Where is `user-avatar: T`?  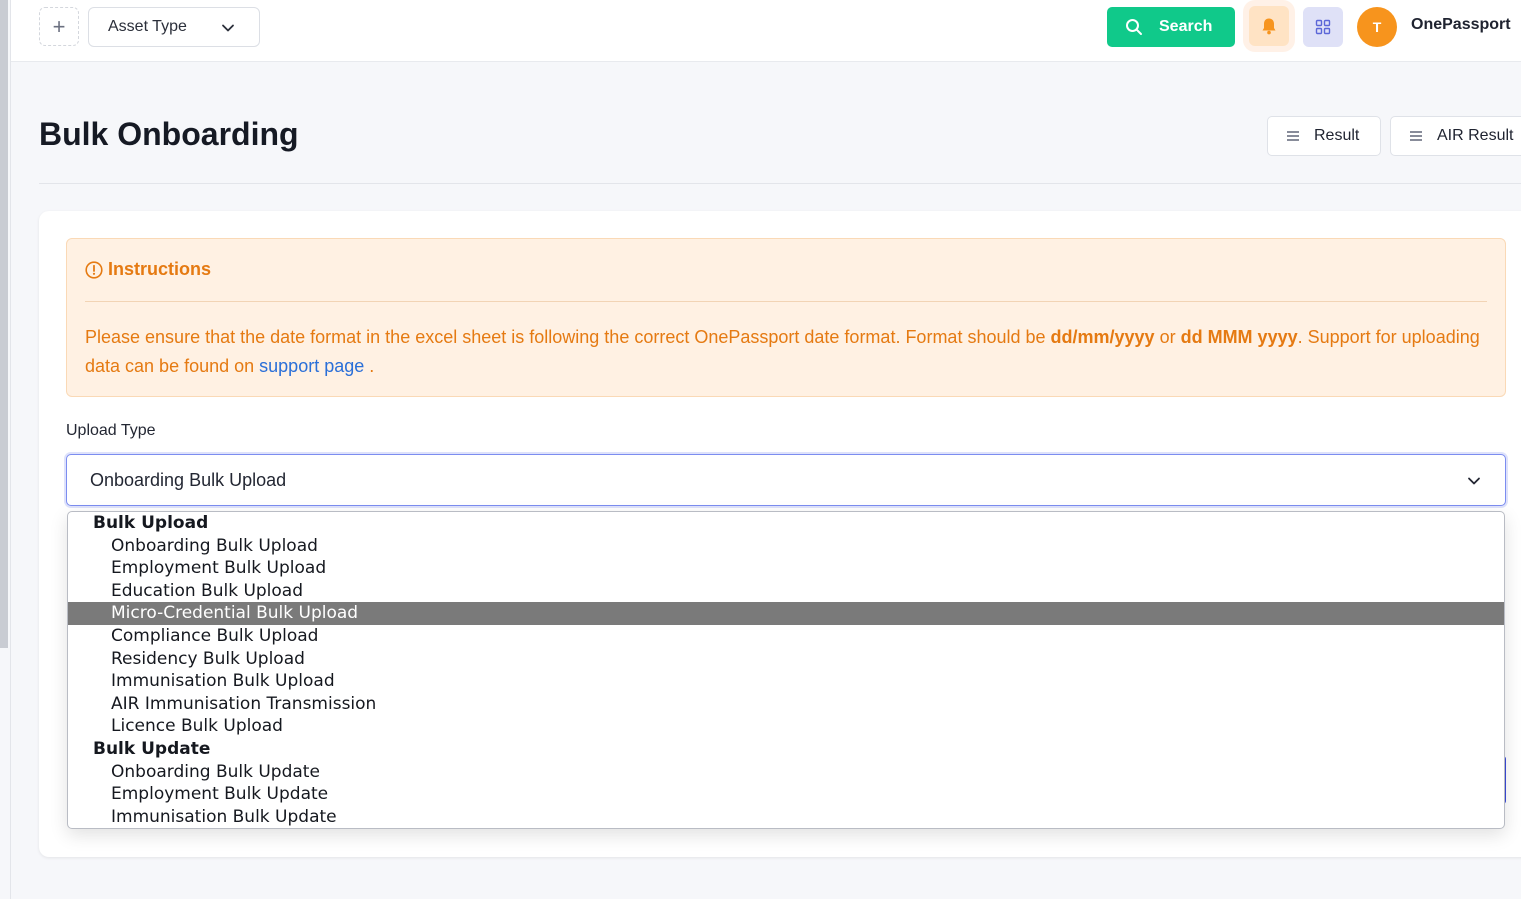
user-avatar: T is located at coordinates (1377, 27).